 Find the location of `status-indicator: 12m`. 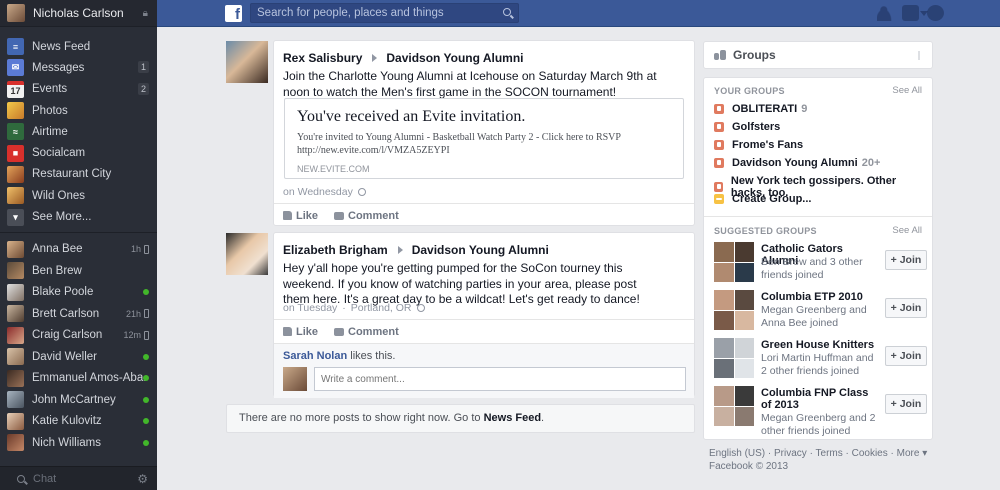

status-indicator: 12m is located at coordinates (136, 335).